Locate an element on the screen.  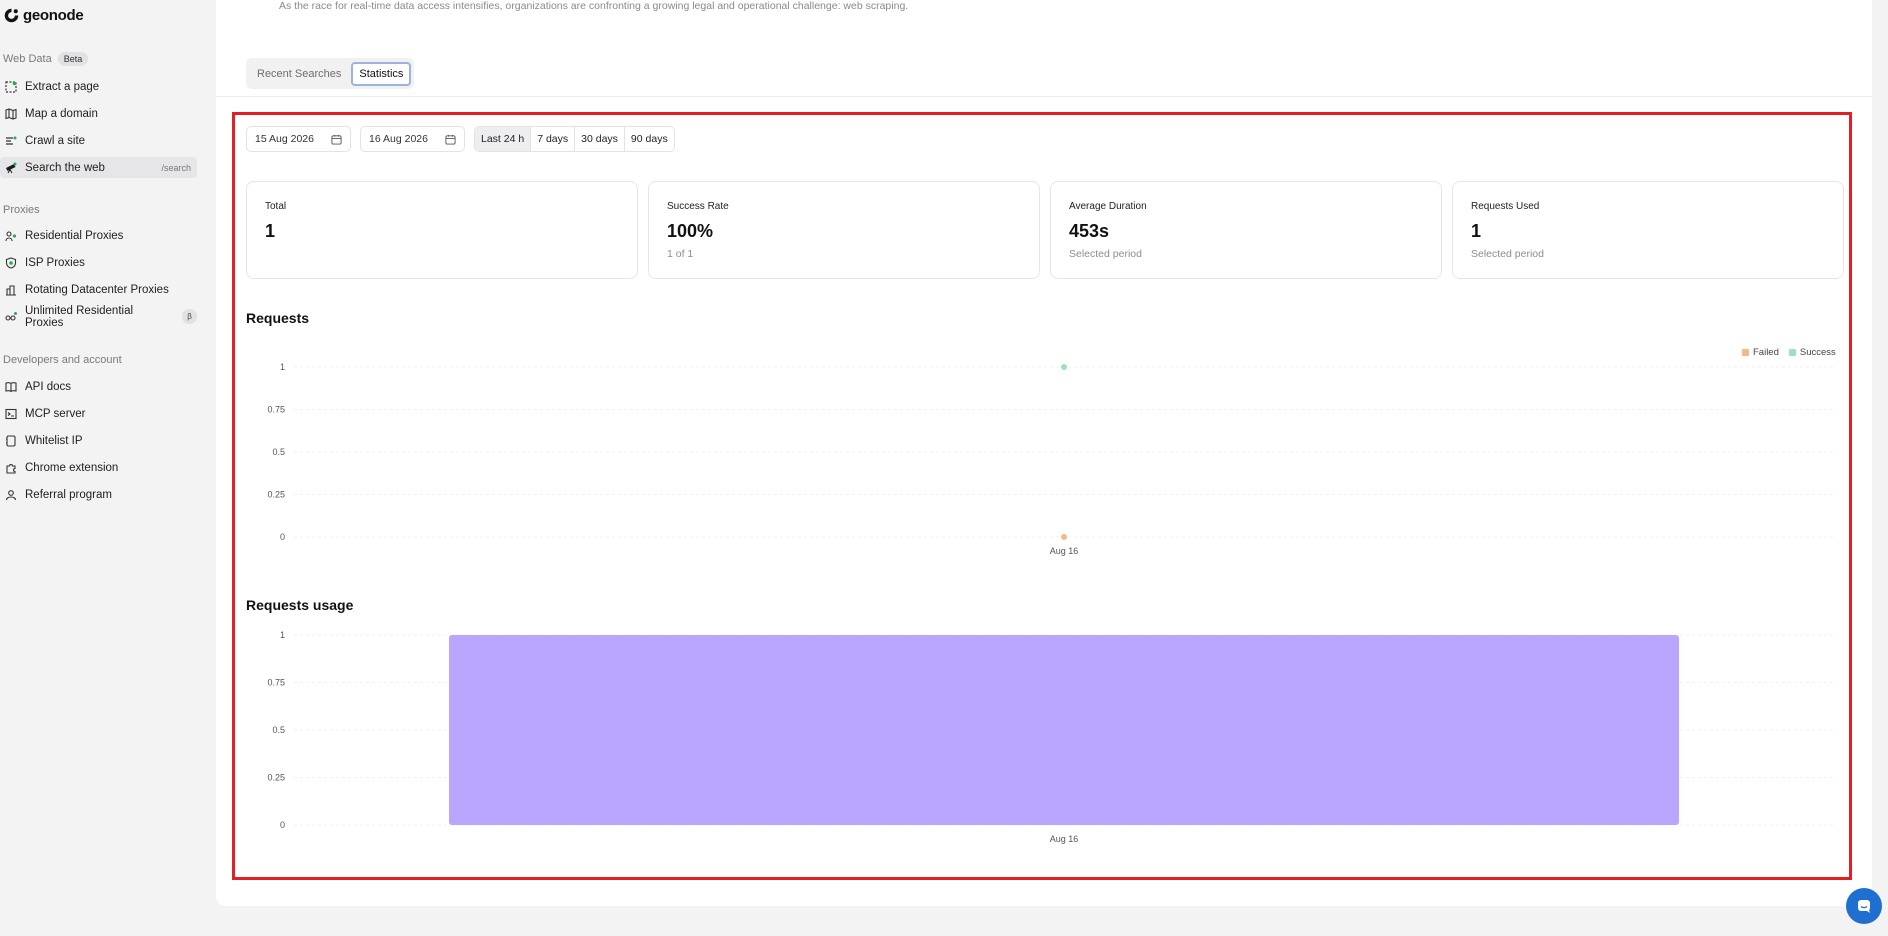
start-date-input: 15 Aug 2026 is located at coordinates (298, 139).